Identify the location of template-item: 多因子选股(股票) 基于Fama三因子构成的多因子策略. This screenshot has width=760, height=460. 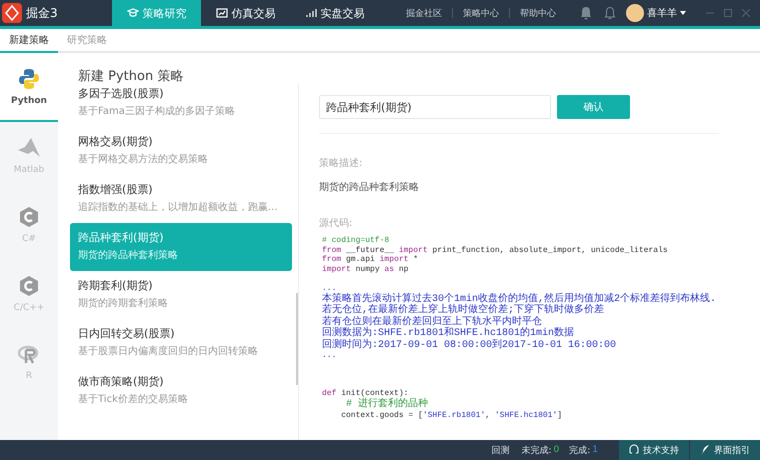
(181, 105).